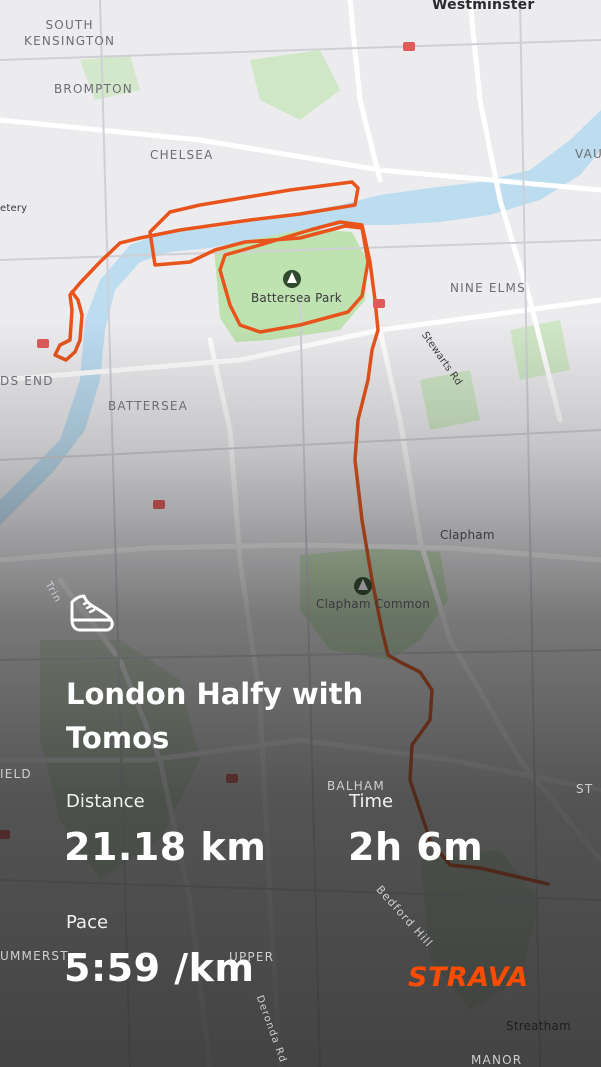  What do you see at coordinates (34, 956) in the screenshot?
I see `map-label-summerstown: UMMERST` at bounding box center [34, 956].